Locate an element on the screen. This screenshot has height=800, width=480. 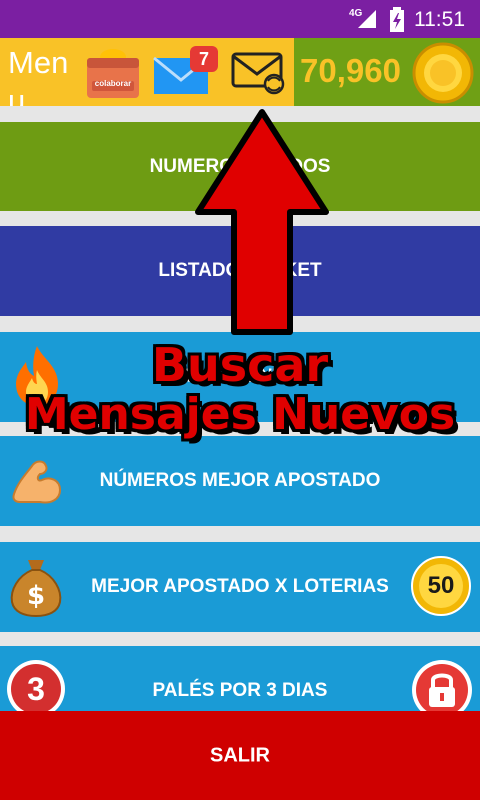
mail-refresh-icon is located at coordinates (259, 72).